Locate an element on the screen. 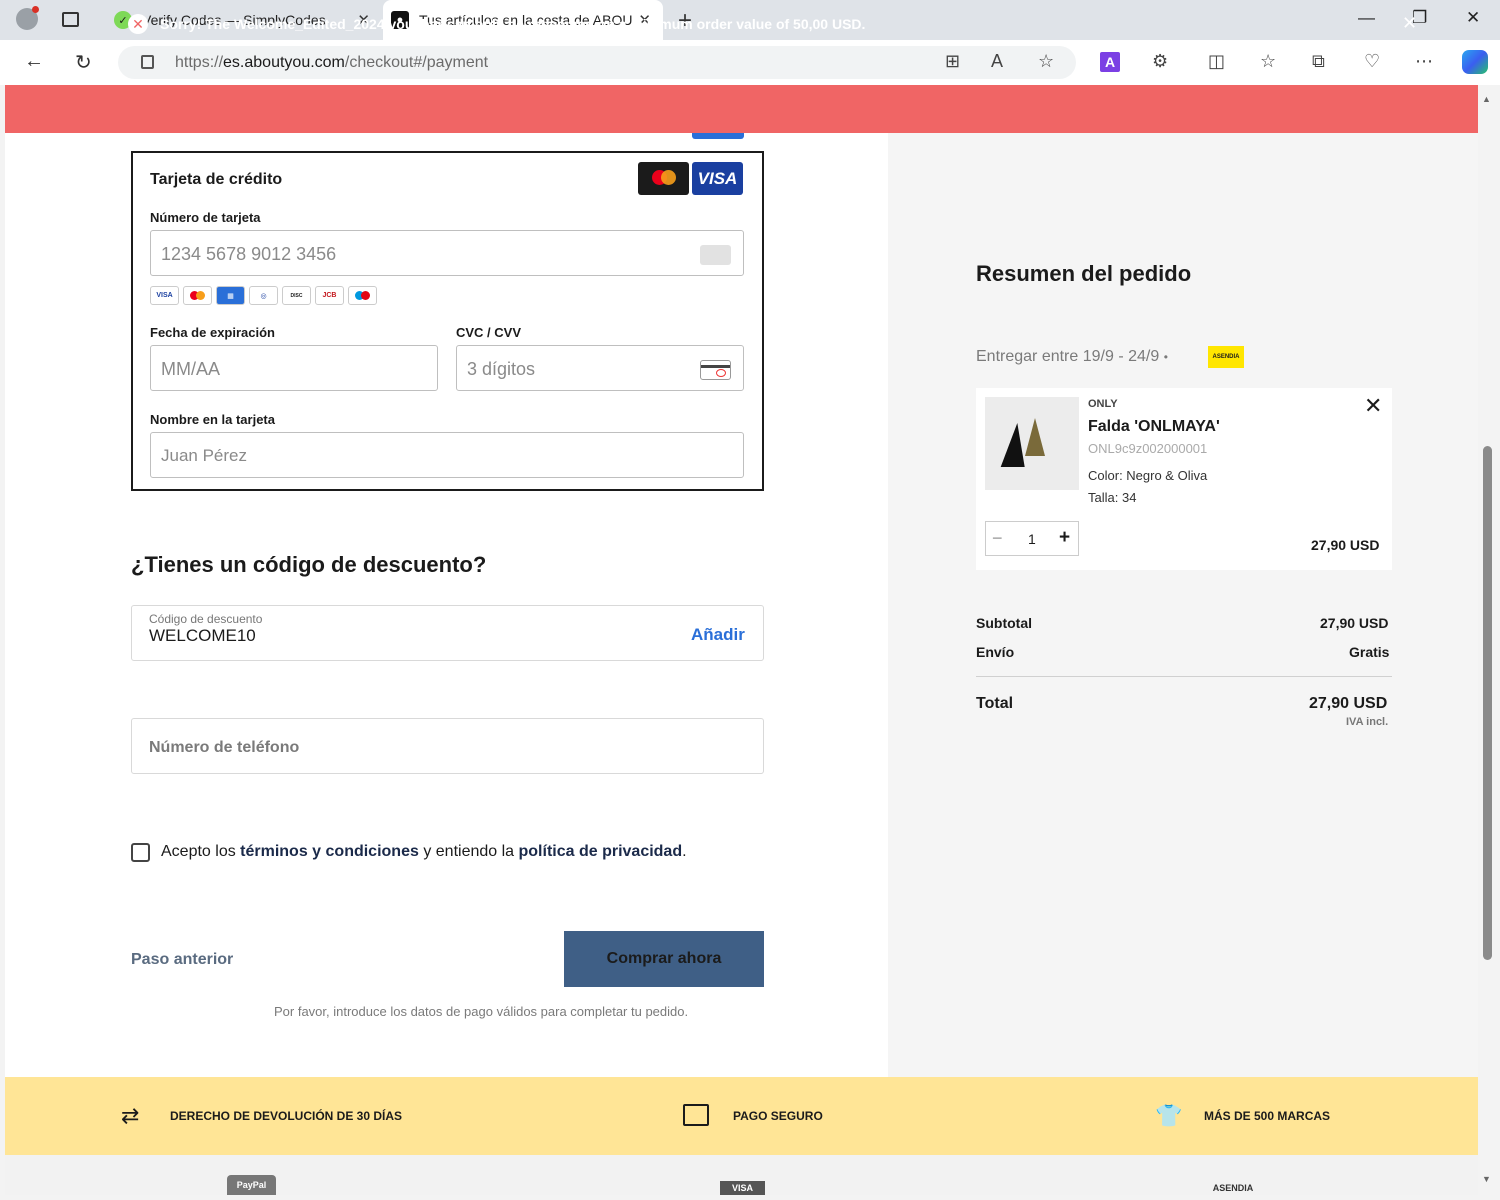  returns-benefit: DERECHO DE DEVOLUCIÓN DE 30 DÍAS is located at coordinates (286, 1116).